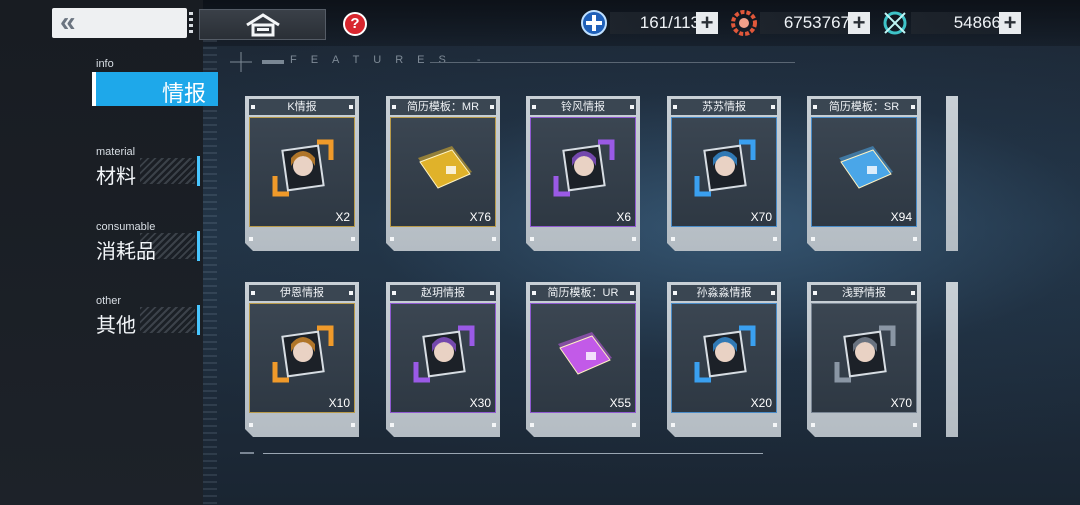  Describe the element at coordinates (584, 168) in the screenshot. I see `portrait-silver-hair-icon` at that location.